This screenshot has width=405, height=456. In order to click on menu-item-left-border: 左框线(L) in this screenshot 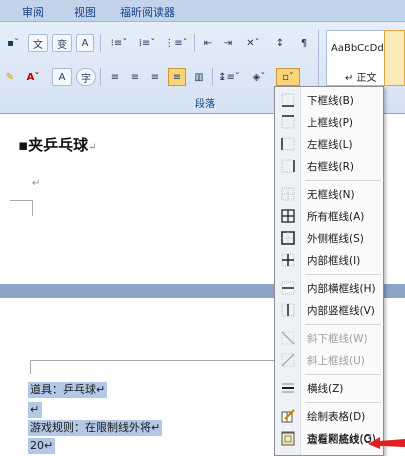, I will do `click(329, 144)`.